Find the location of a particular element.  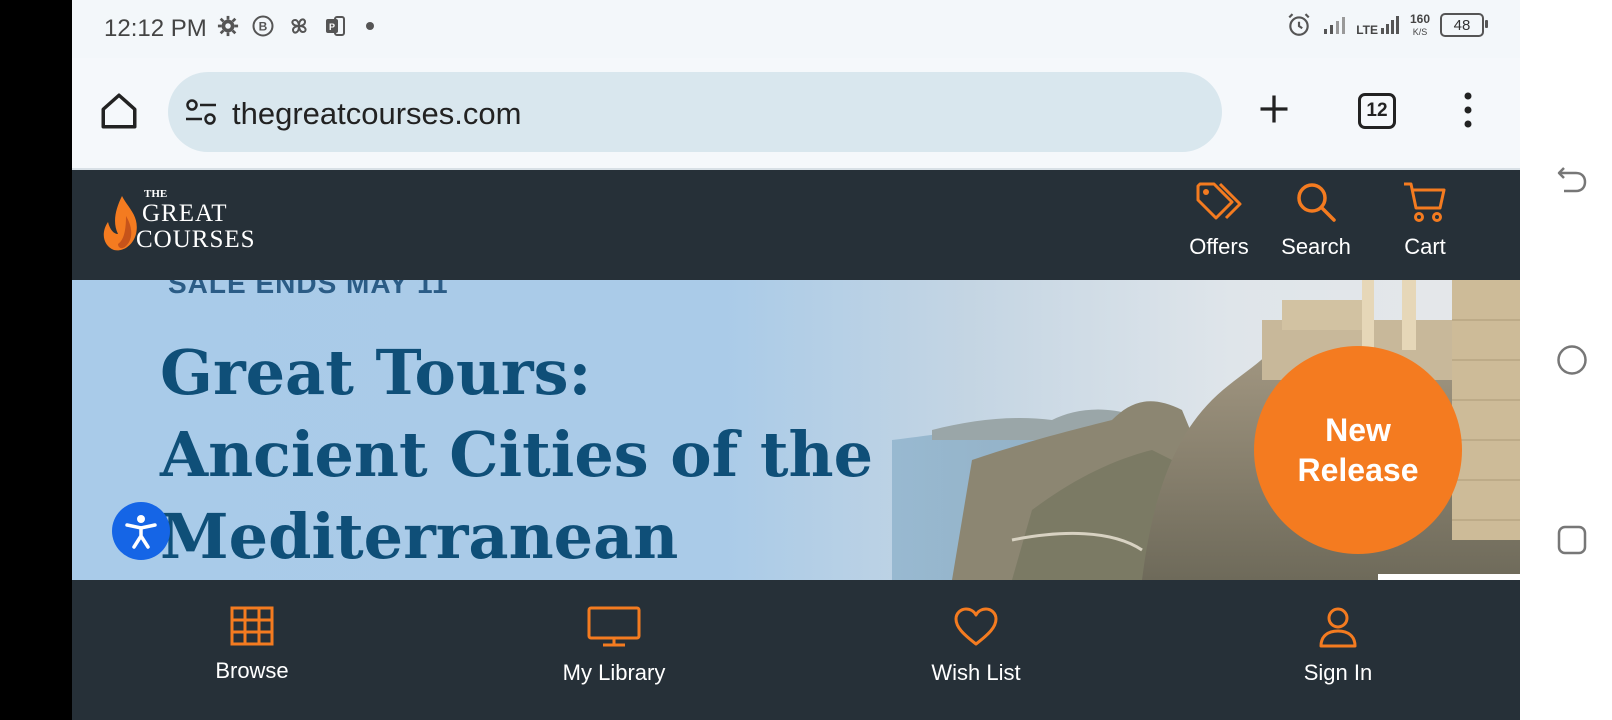

battery-level: 48 is located at coordinates (1462, 25).